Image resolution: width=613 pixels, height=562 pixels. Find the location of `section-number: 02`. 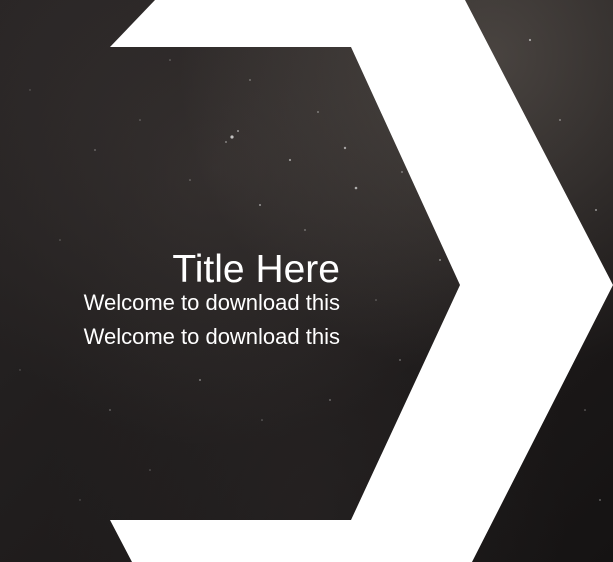

section-number: 02 is located at coordinates (538, 277).